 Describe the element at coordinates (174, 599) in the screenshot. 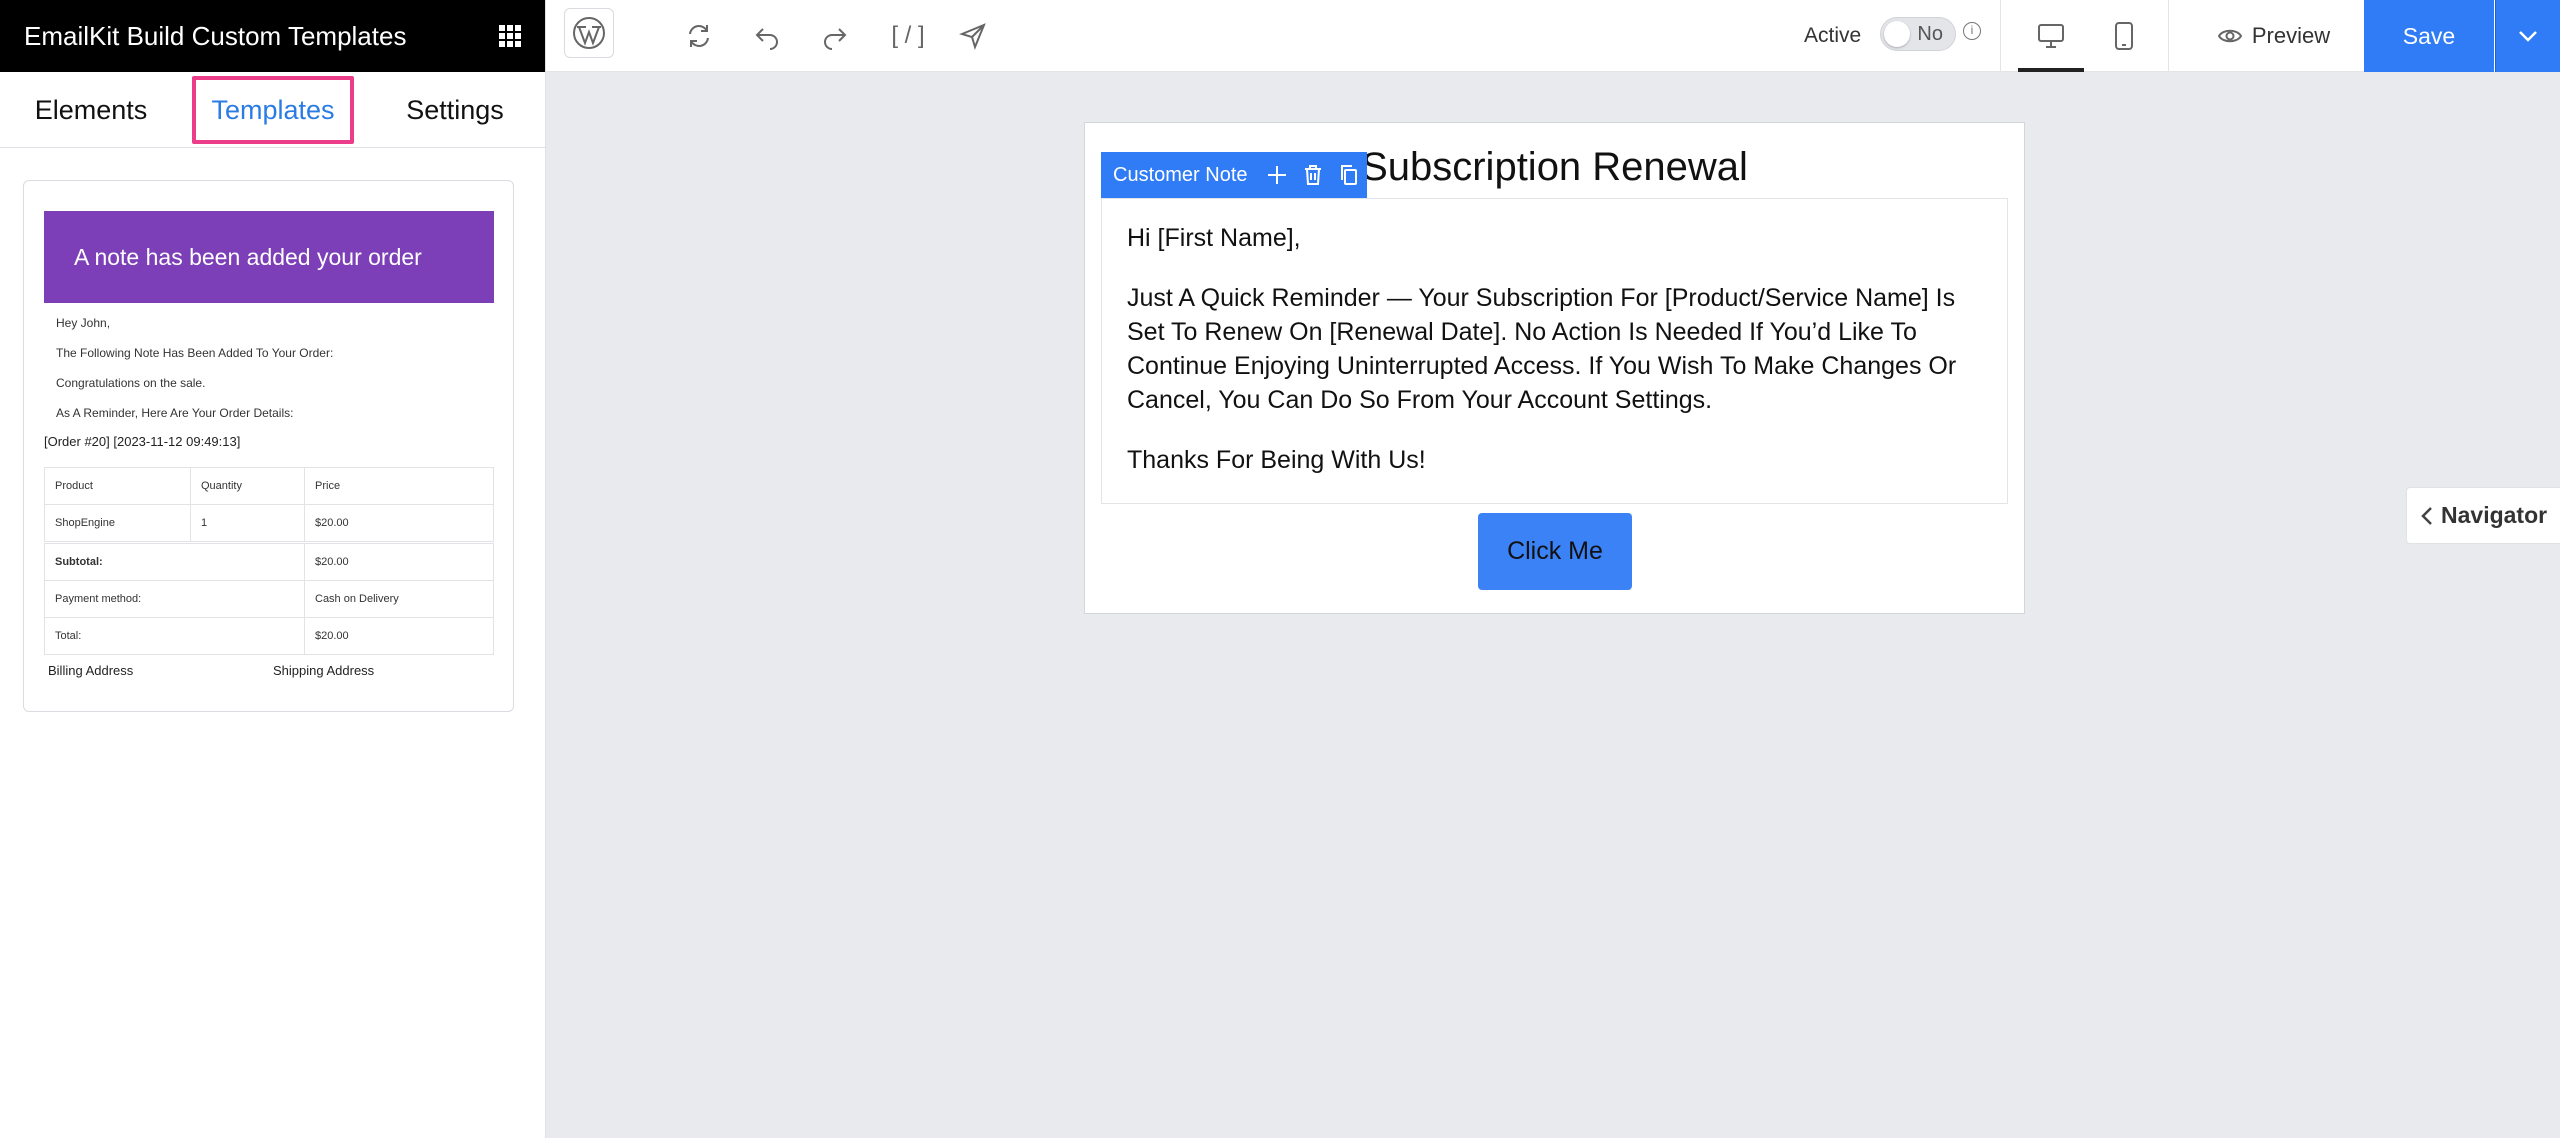

I see `totals-label: Payment method:` at that location.